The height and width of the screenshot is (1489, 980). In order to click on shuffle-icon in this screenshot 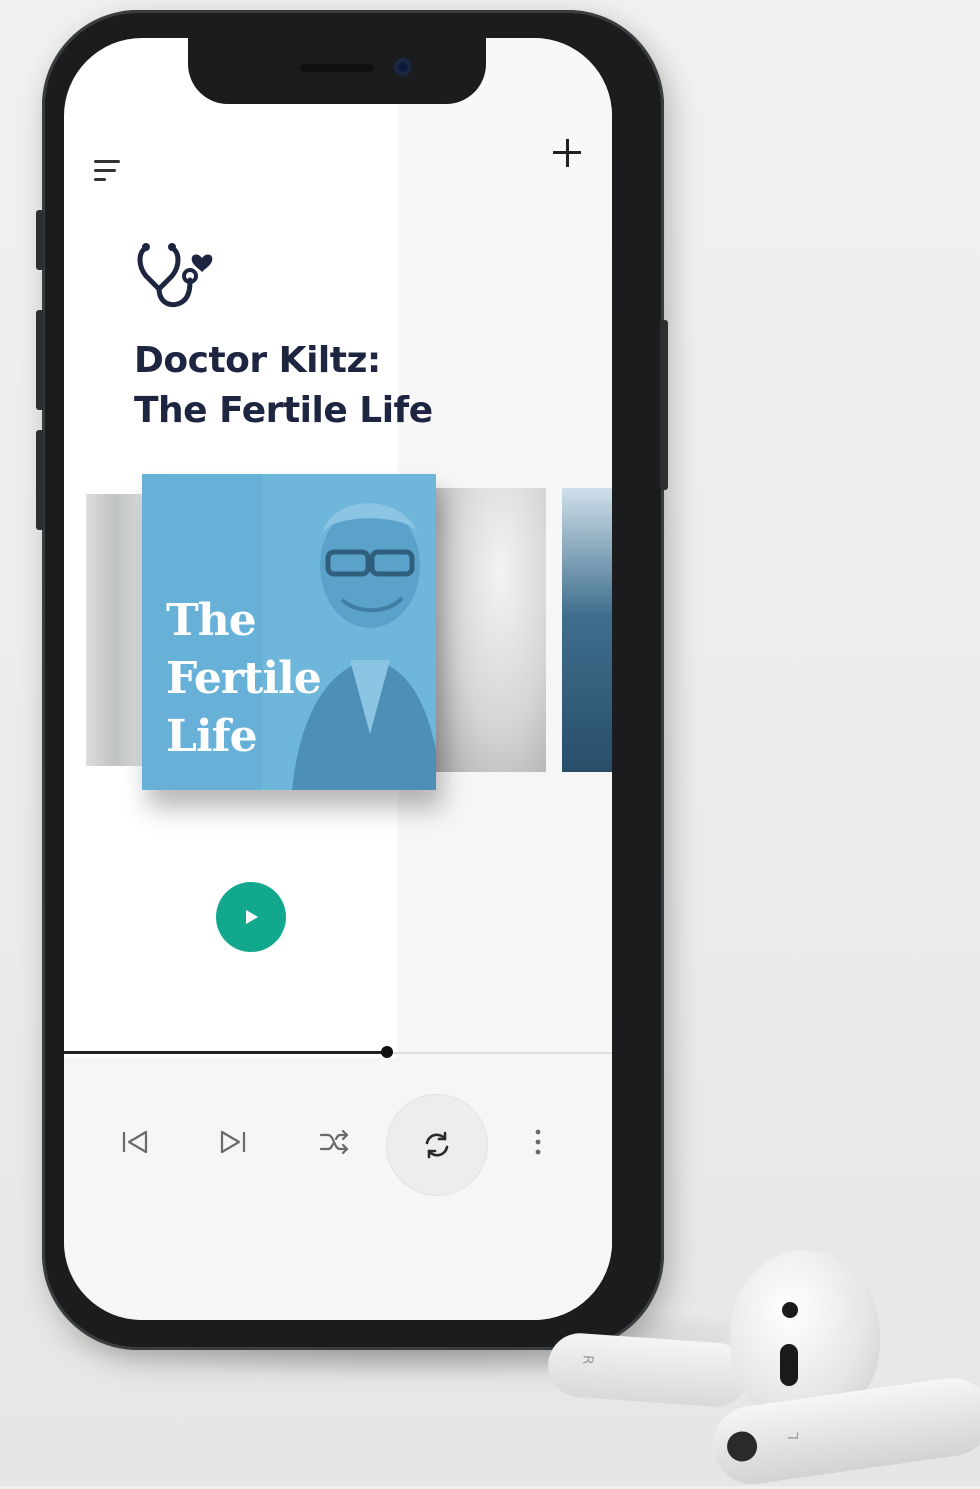, I will do `click(334, 1142)`.